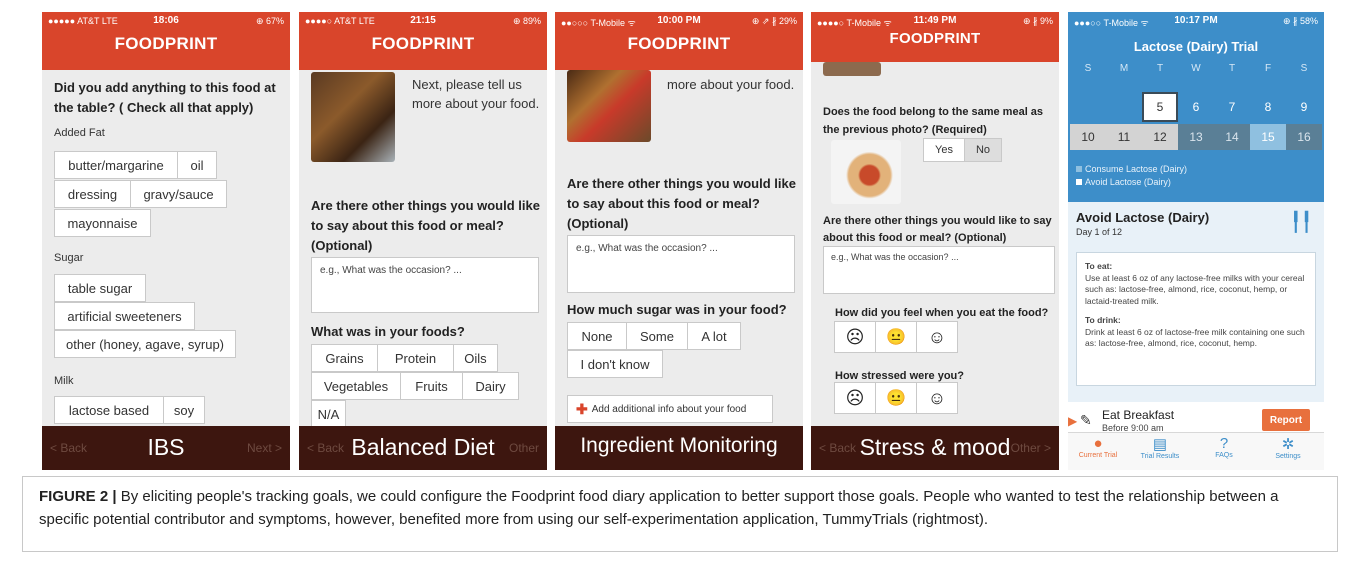 This screenshot has height=562, width=1360. Describe the element at coordinates (1286, 420) in the screenshot. I see `report-button: Report` at that location.